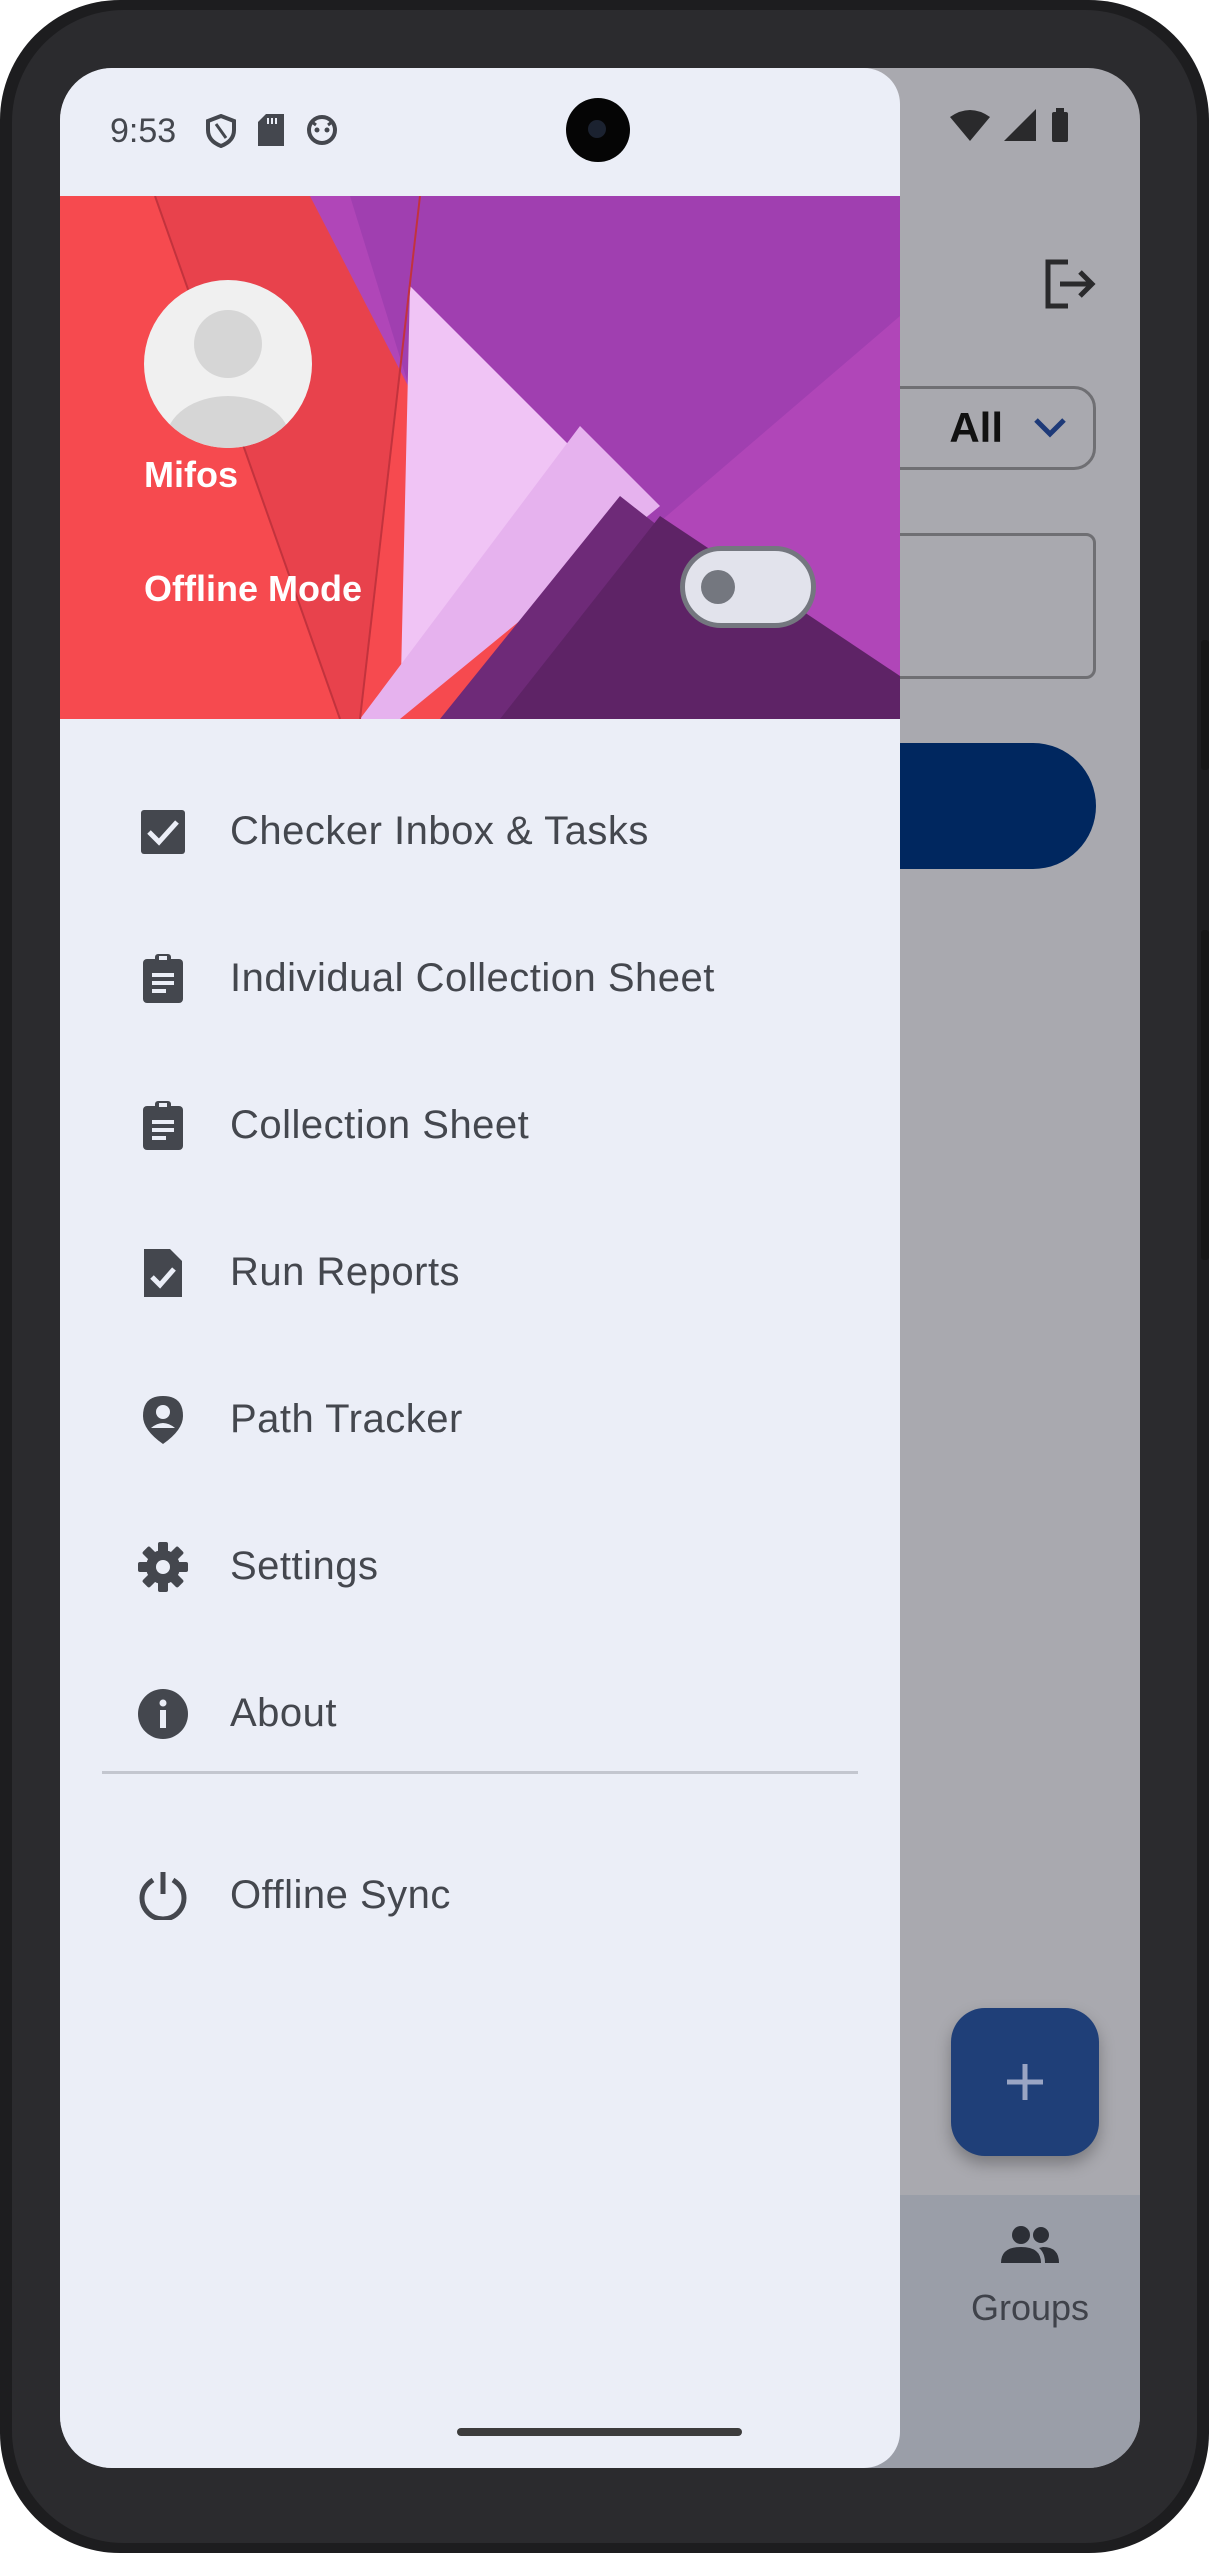  What do you see at coordinates (163, 1714) in the screenshot?
I see `info-icon` at bounding box center [163, 1714].